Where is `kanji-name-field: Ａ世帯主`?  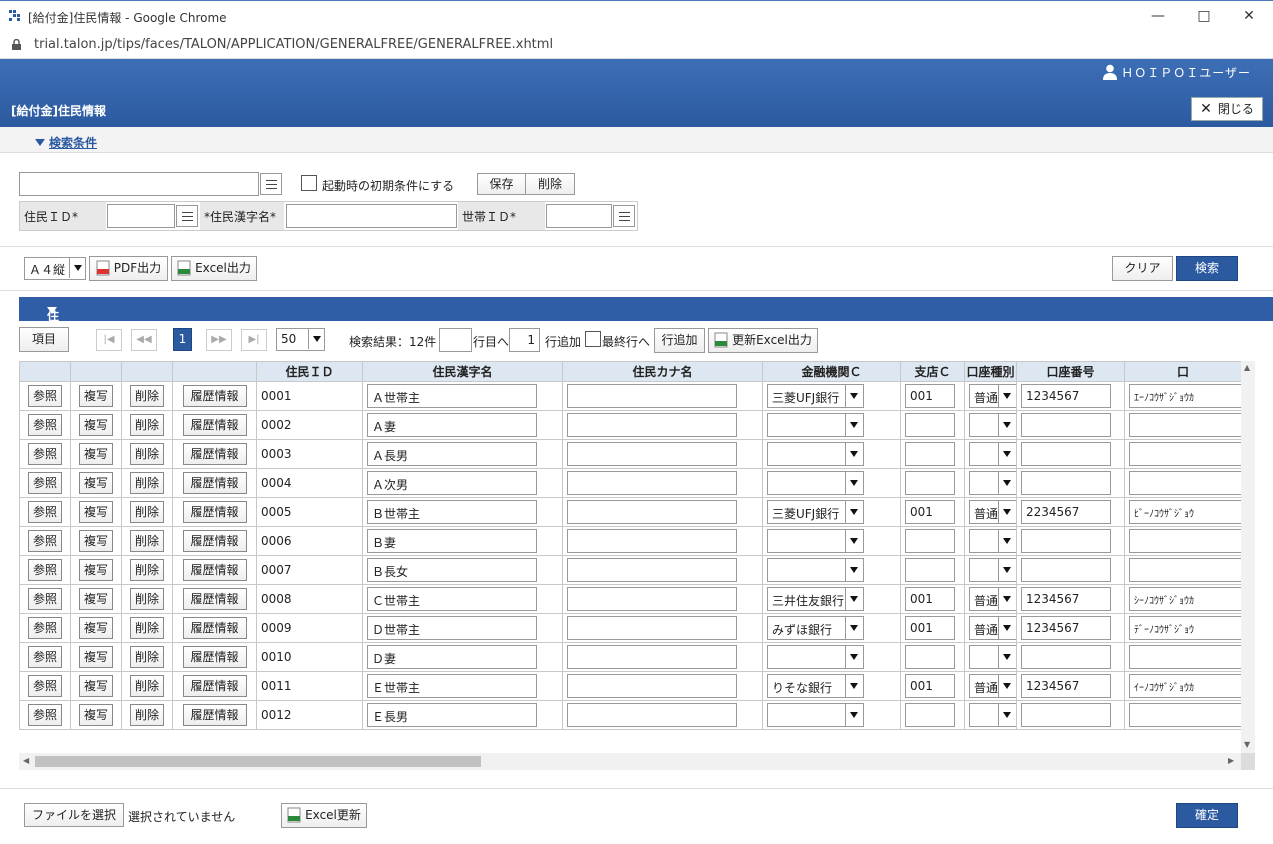
kanji-name-field: Ａ世帯主 is located at coordinates (452, 396).